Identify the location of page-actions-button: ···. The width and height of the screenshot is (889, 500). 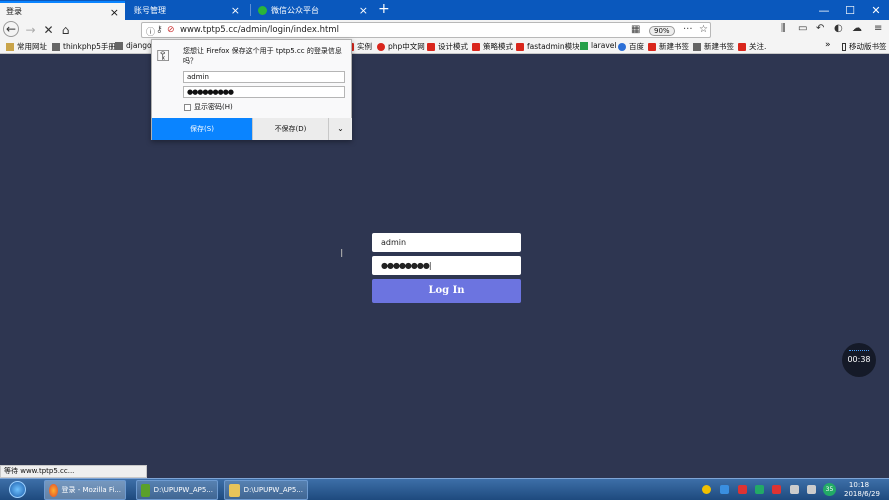
(688, 29).